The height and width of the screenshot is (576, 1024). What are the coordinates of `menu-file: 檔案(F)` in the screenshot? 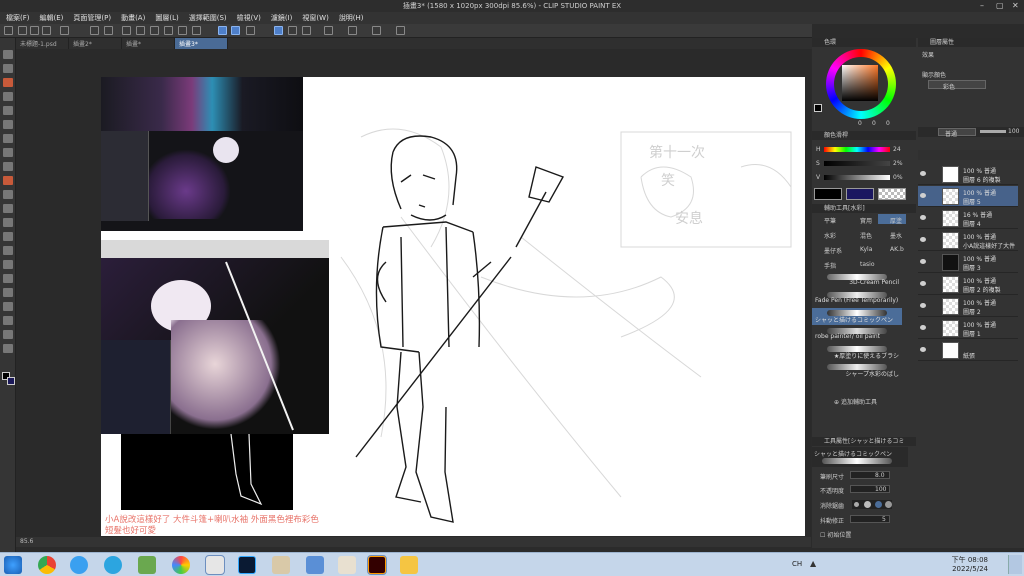 It's located at (18, 18).